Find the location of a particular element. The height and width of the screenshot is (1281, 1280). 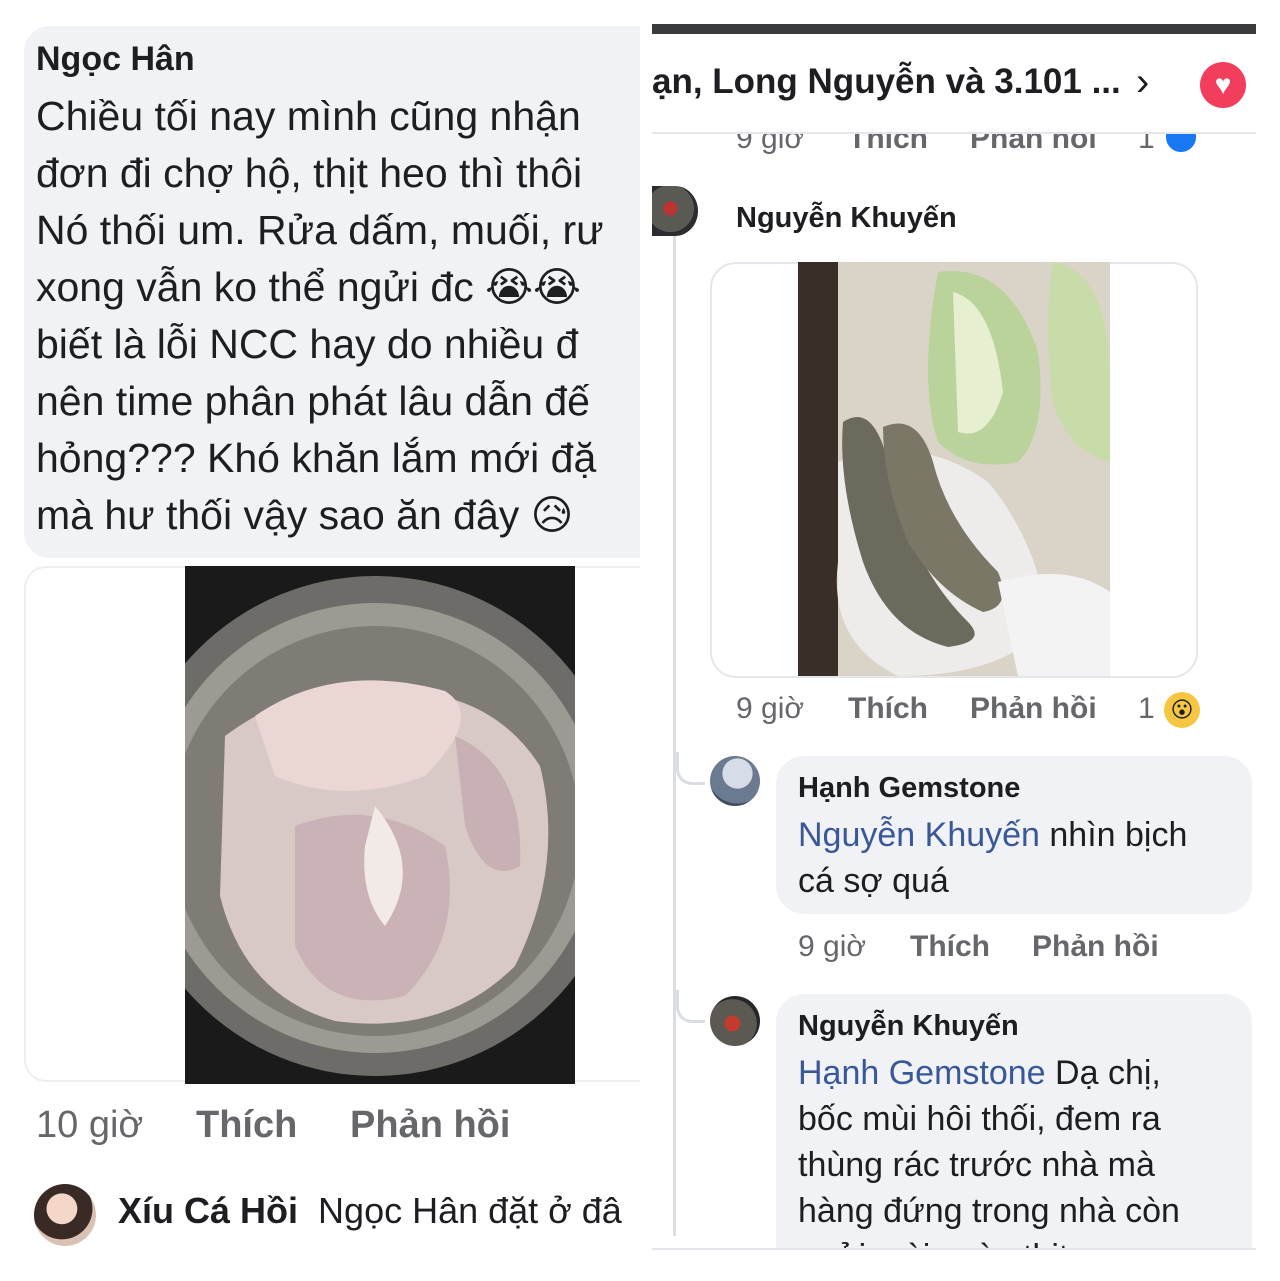

fish-and-cabbage-photo is located at coordinates (954, 469).